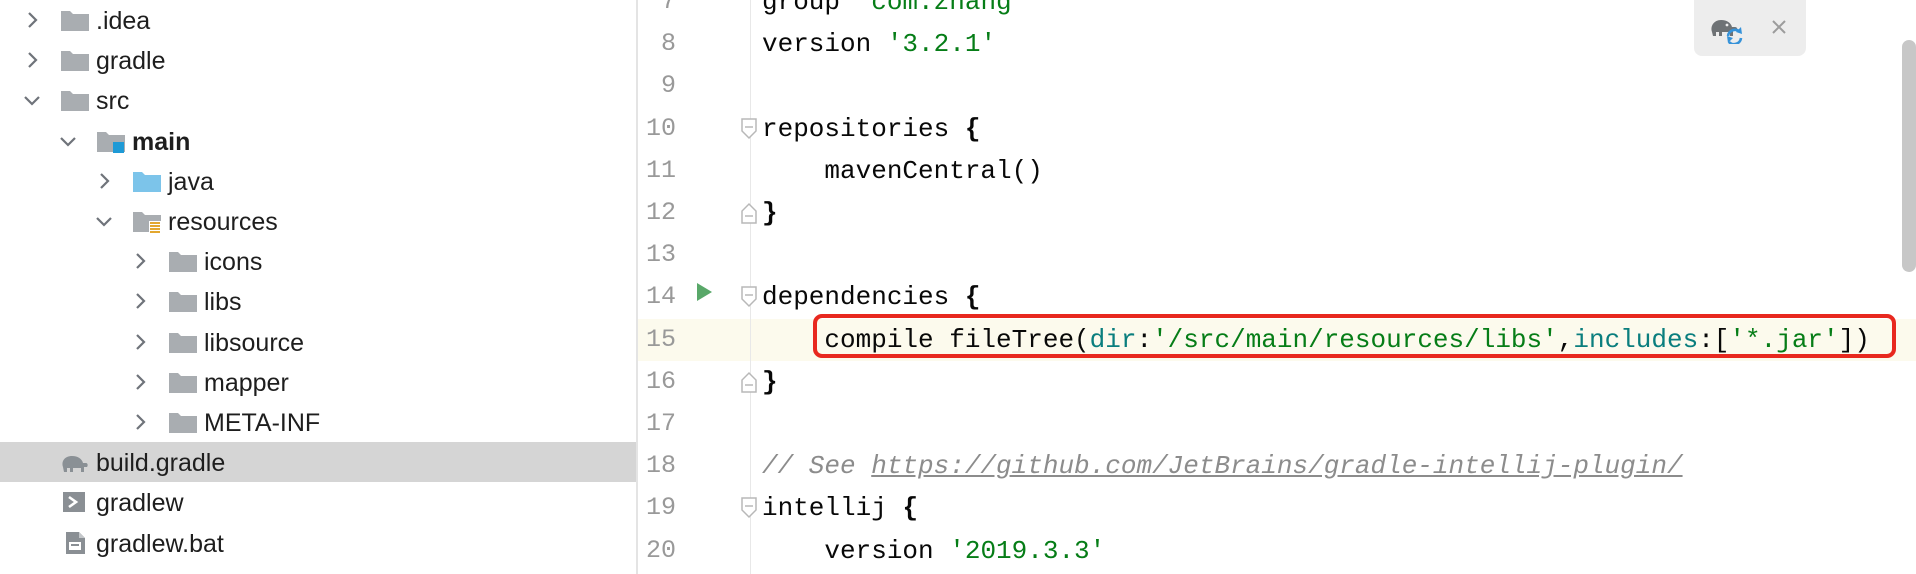 Image resolution: width=1916 pixels, height=574 pixels. Describe the element at coordinates (809, 8) in the screenshot. I see `code-token: group` at that location.